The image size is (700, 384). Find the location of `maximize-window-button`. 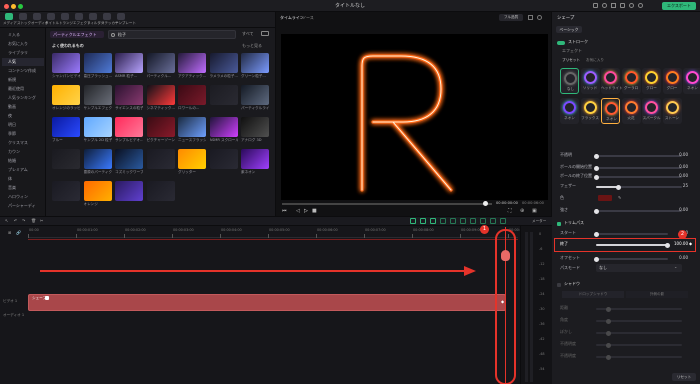

maximize-window-button is located at coordinates (20, 6).